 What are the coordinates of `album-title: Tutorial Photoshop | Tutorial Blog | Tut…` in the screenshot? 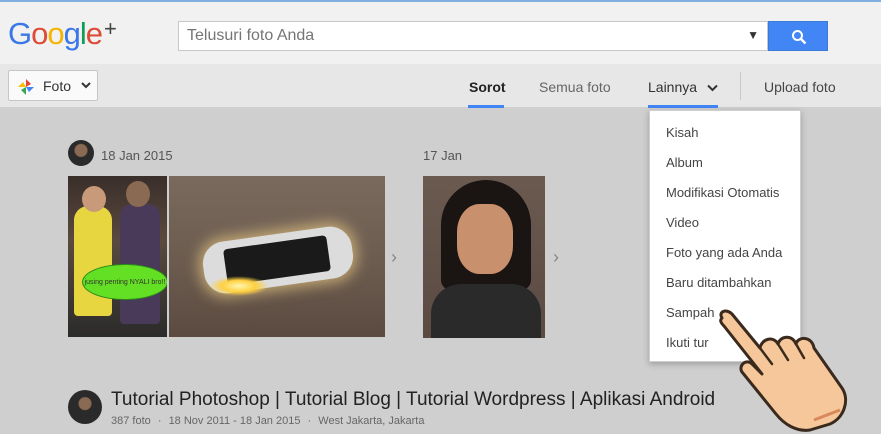 It's located at (413, 400).